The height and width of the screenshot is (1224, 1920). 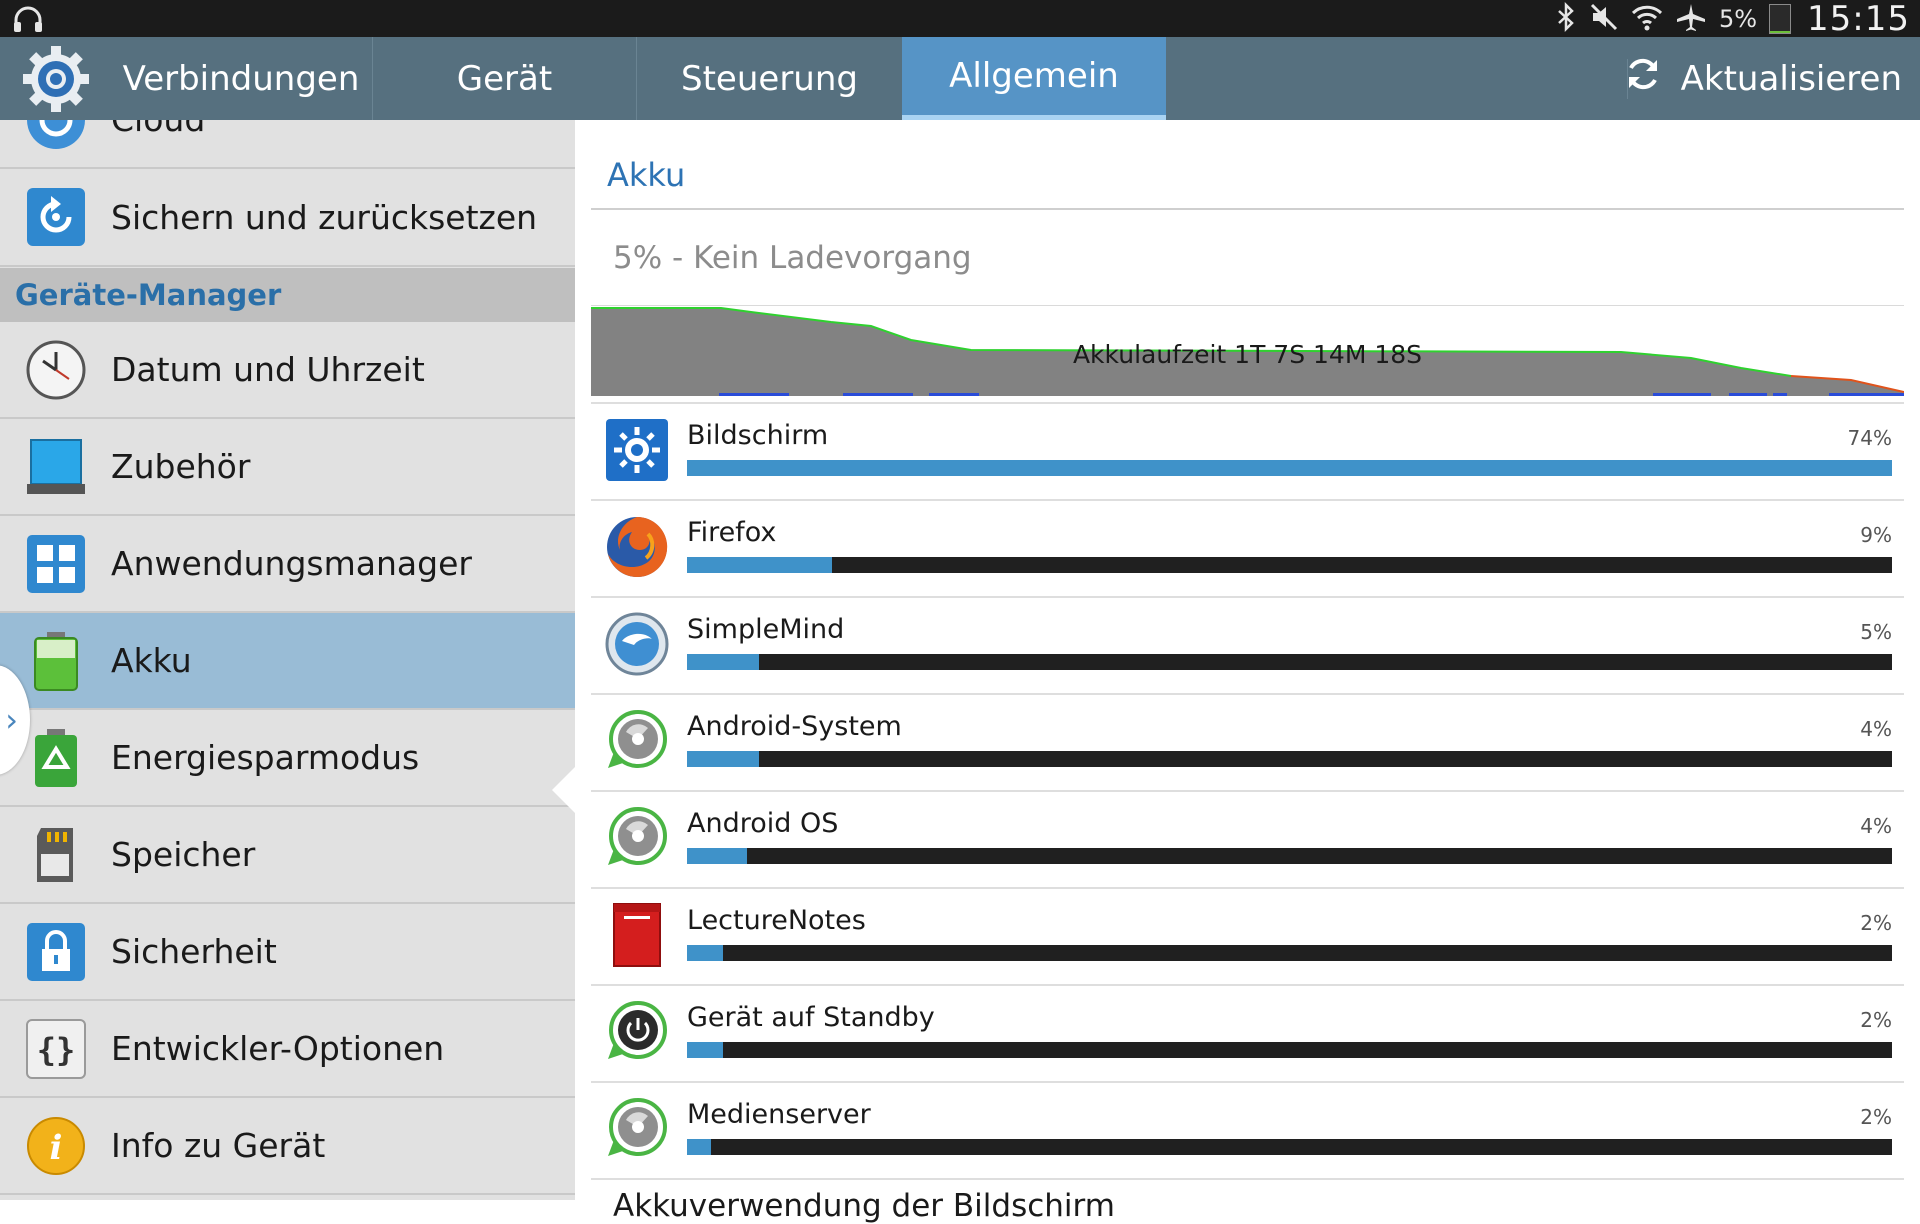 What do you see at coordinates (56, 564) in the screenshot?
I see `apps-grid-icon` at bounding box center [56, 564].